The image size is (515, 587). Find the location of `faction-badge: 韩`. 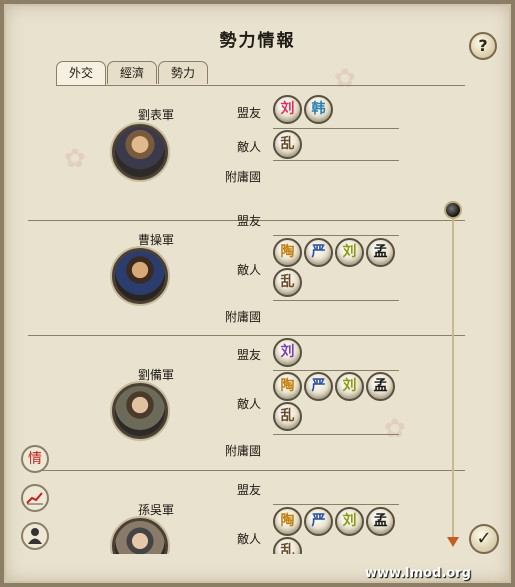

faction-badge: 韩 is located at coordinates (318, 109).